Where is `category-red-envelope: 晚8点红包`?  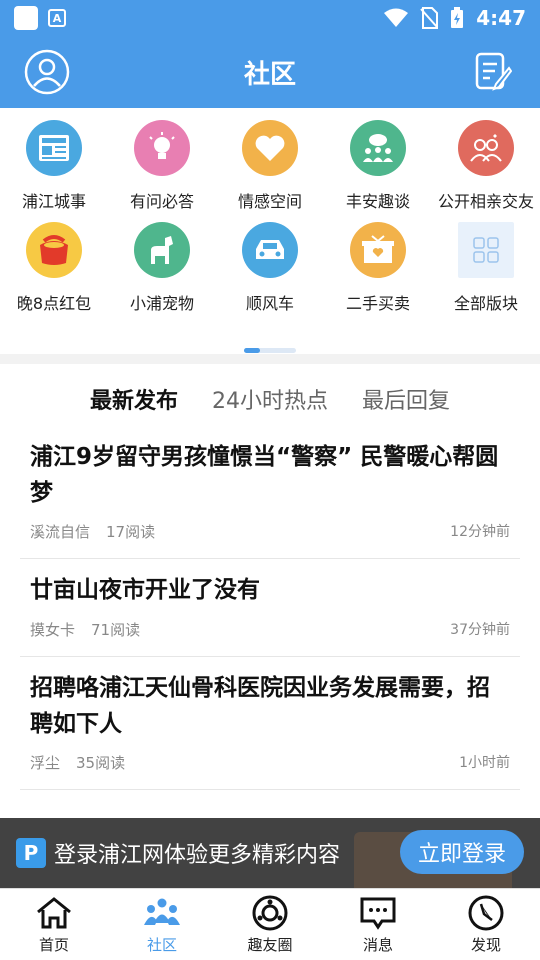 category-red-envelope: 晚8点红包 is located at coordinates (54, 273).